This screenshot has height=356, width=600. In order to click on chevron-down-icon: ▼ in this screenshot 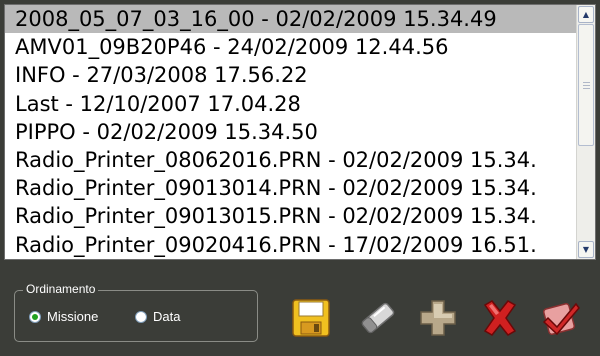, I will do `click(586, 249)`.